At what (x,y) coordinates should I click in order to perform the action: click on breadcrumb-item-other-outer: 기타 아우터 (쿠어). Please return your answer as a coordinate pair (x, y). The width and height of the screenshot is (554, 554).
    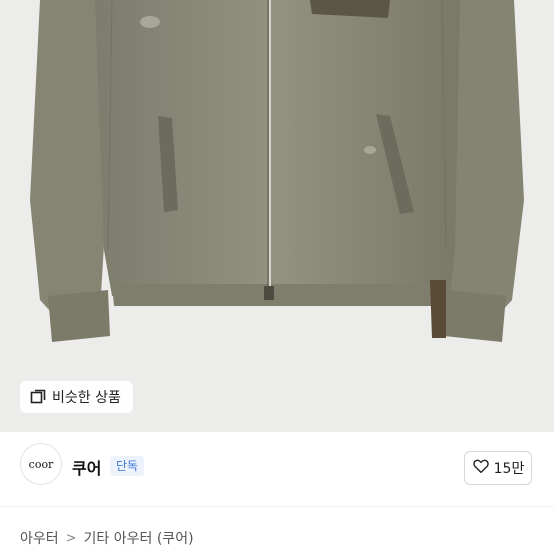
    Looking at the image, I should click on (139, 538).